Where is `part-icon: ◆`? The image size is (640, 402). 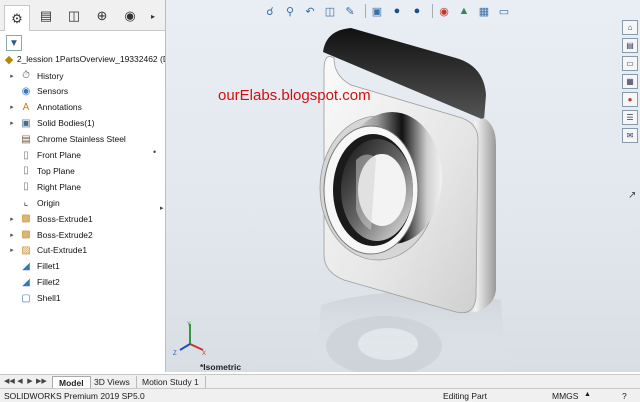 part-icon: ◆ is located at coordinates (9, 59).